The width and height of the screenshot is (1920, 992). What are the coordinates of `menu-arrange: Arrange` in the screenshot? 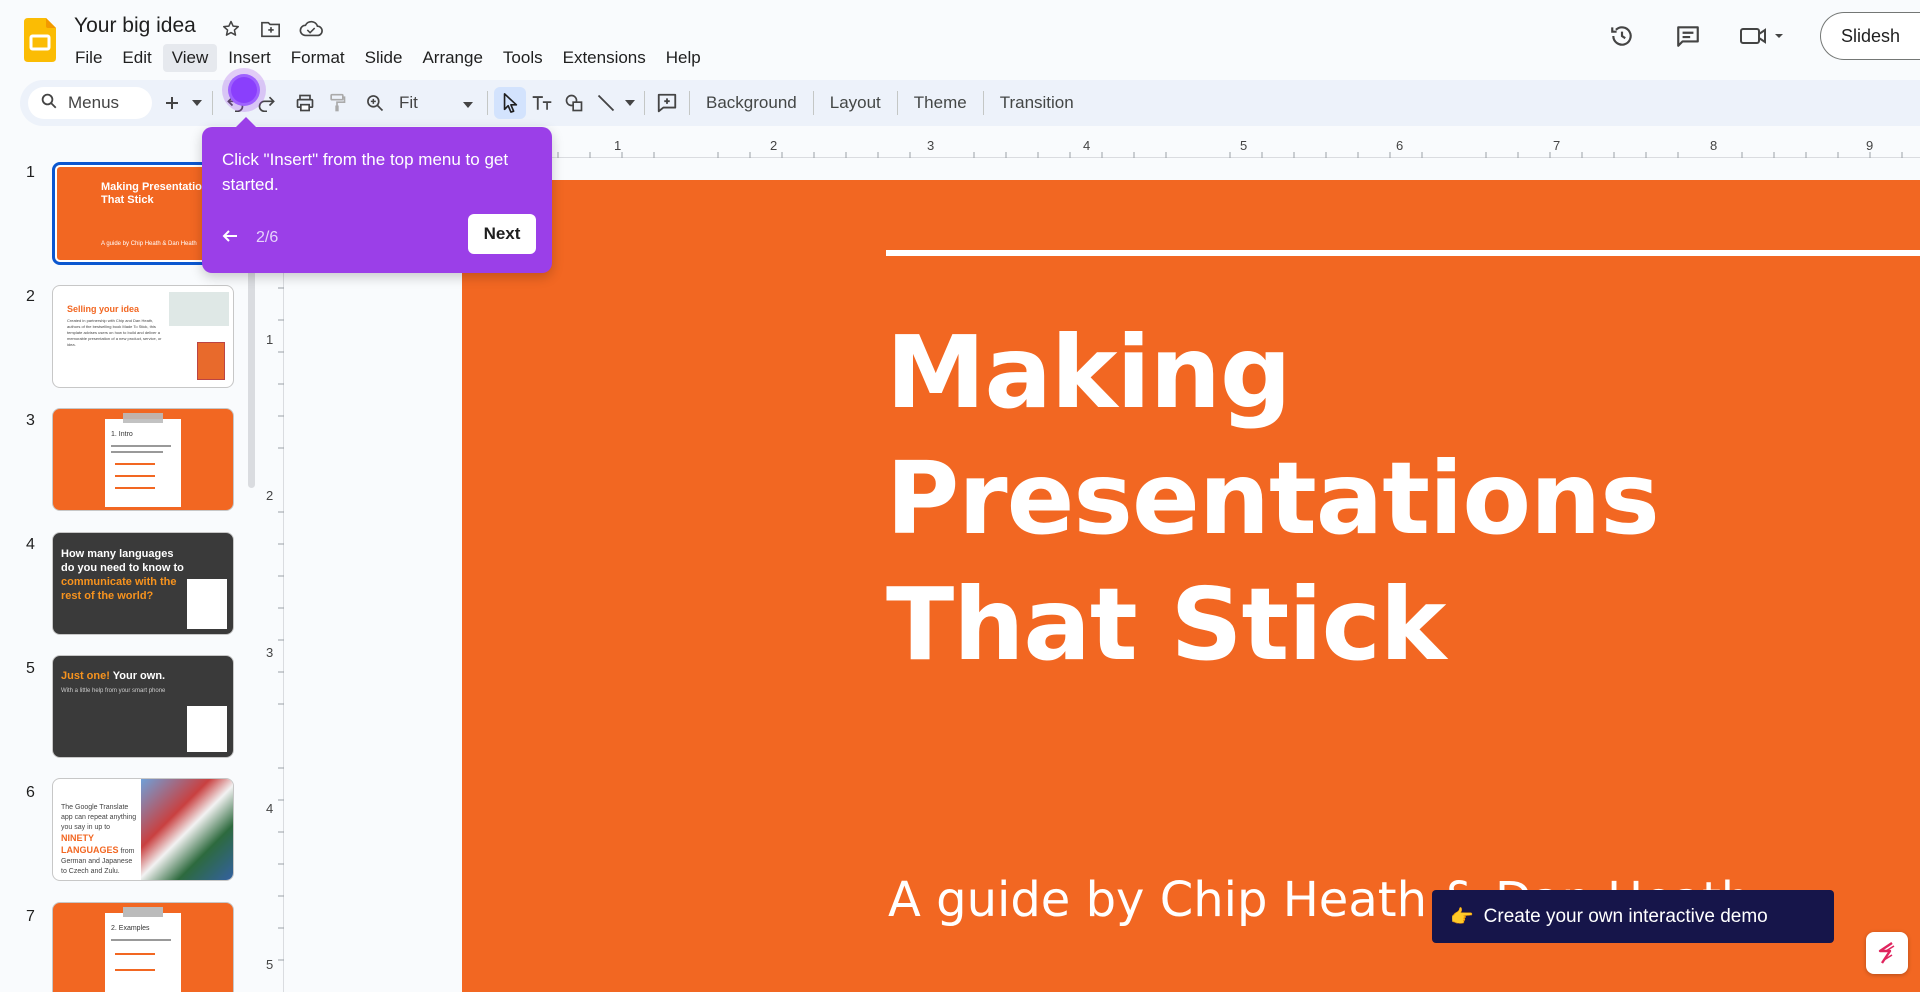 It's located at (452, 58).